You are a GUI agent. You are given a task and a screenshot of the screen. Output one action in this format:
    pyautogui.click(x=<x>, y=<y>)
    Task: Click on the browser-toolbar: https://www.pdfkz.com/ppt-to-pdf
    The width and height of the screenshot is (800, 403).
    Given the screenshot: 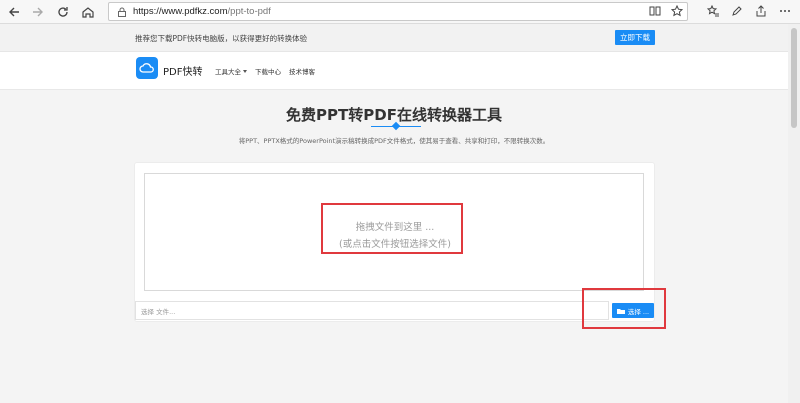 What is the action you would take?
    pyautogui.click(x=400, y=12)
    